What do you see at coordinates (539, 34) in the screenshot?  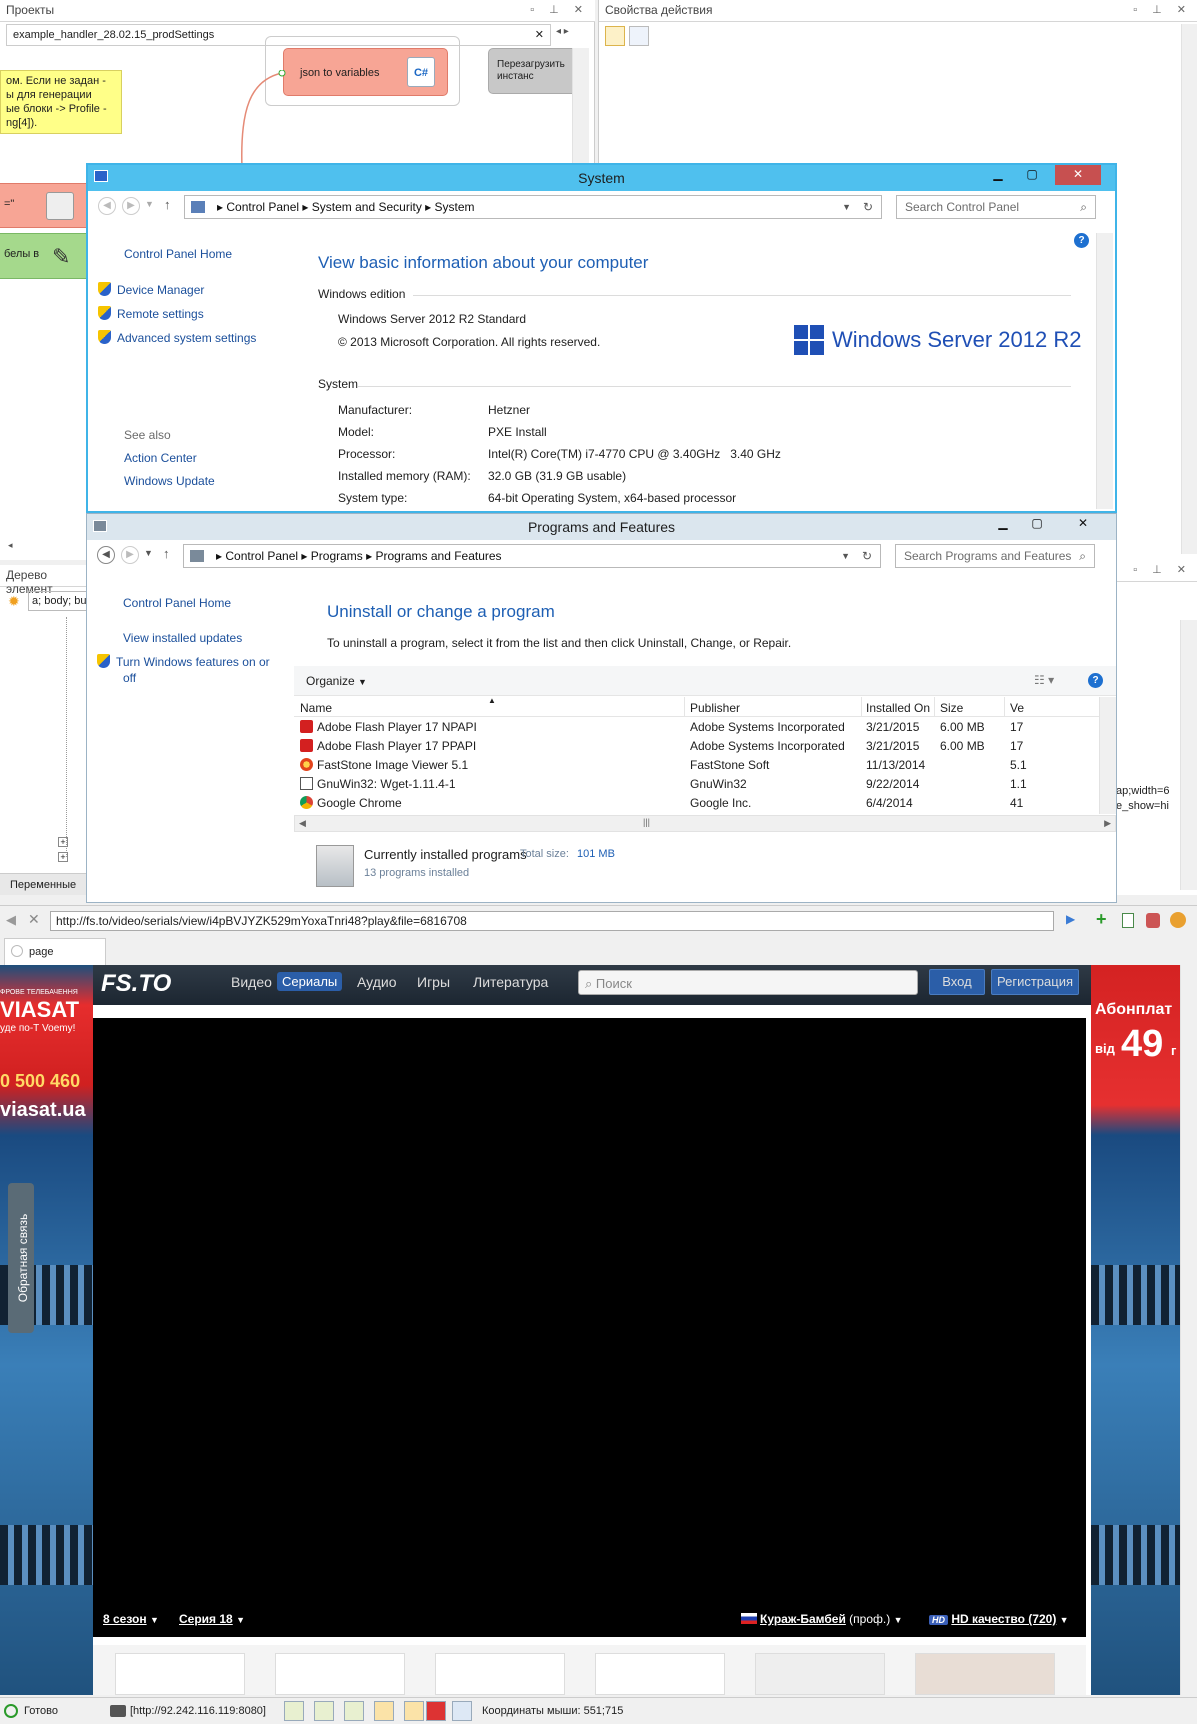 I see `close-tab-icon: ✕` at bounding box center [539, 34].